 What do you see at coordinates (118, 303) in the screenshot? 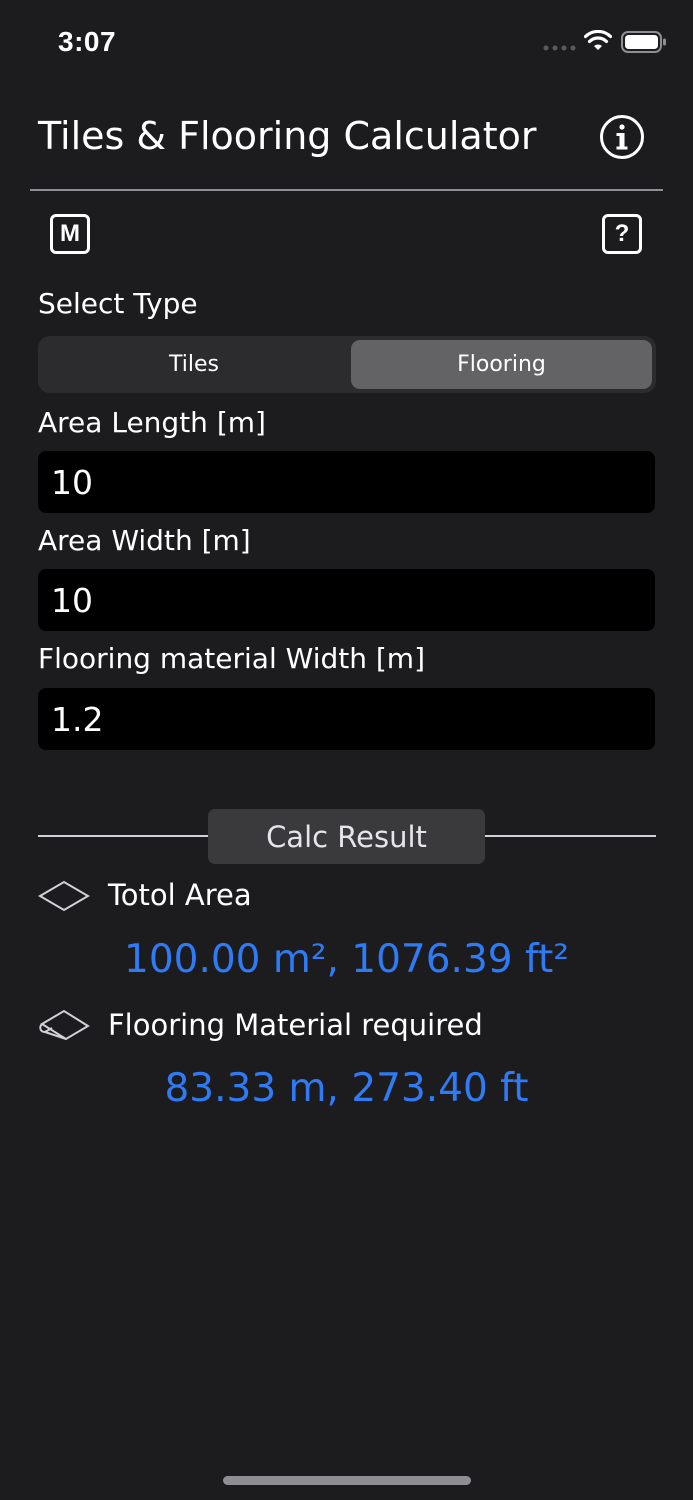
I see `select-type-label: Select Type` at bounding box center [118, 303].